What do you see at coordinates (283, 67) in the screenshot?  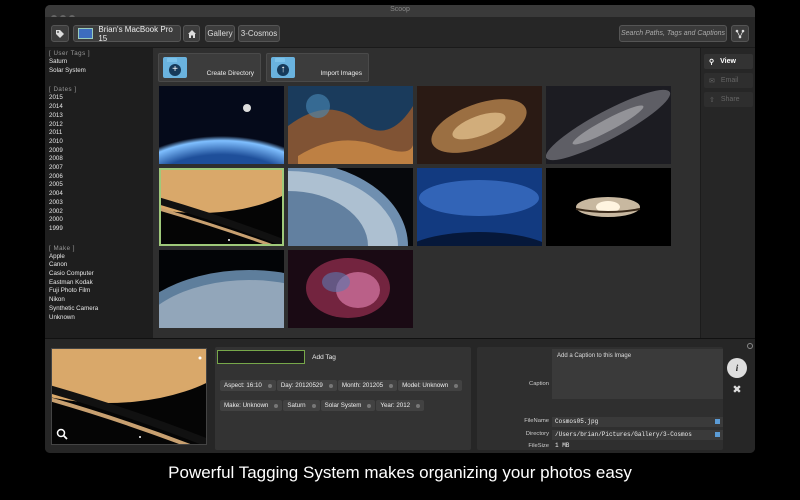 I see `folder-import-icon: ↑` at bounding box center [283, 67].